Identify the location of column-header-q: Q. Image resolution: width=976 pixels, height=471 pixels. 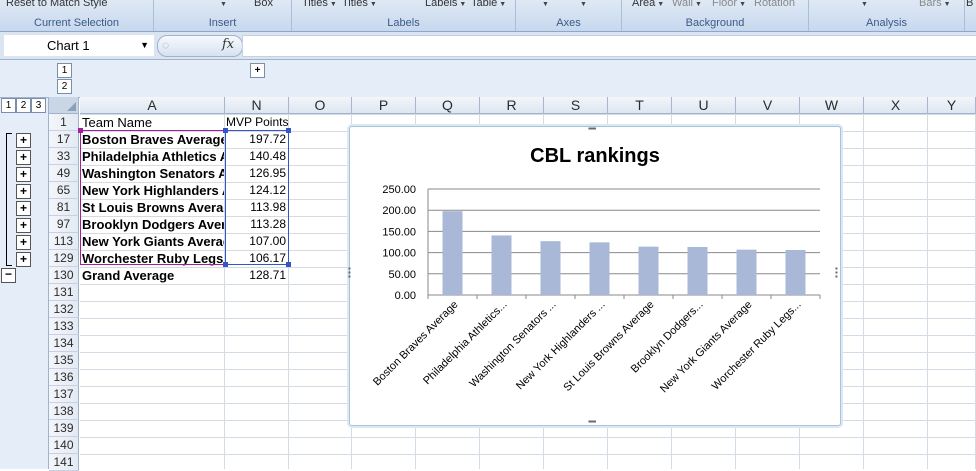
(448, 105).